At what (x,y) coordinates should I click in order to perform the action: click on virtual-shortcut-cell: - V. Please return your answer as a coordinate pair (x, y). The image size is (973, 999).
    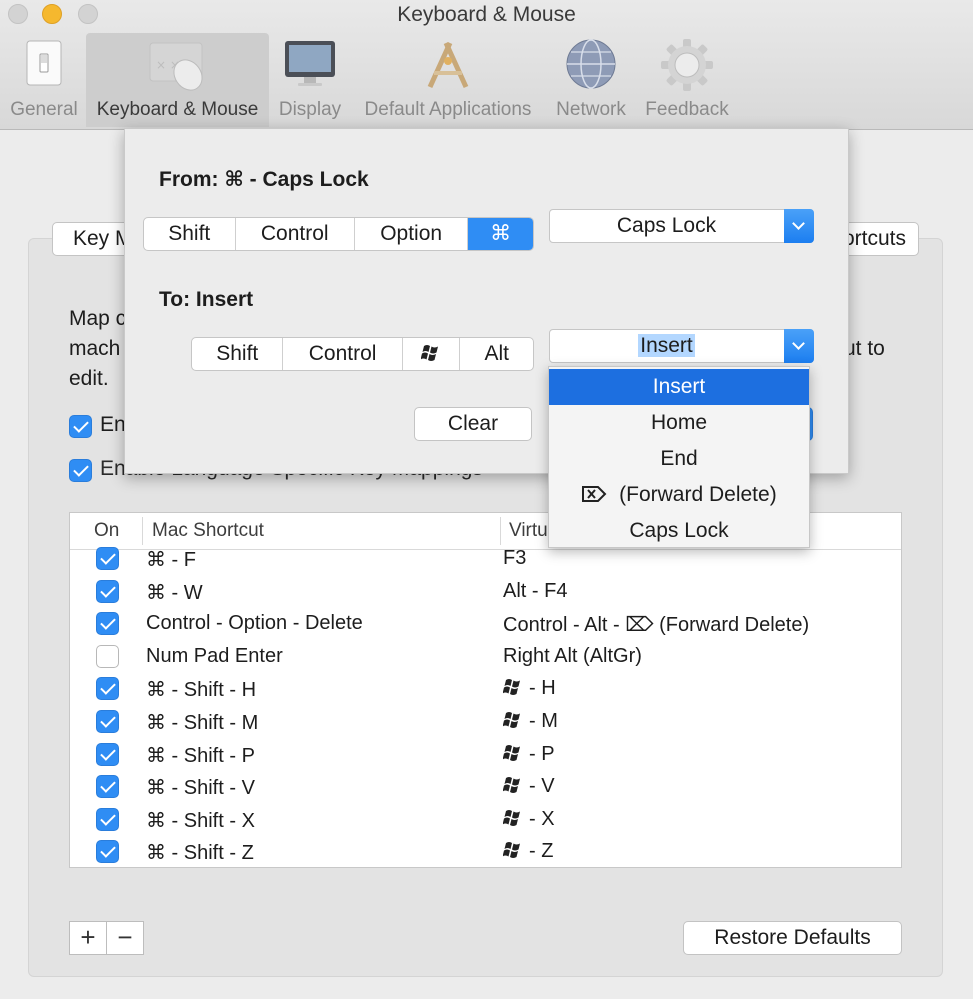
    Looking at the image, I should click on (528, 787).